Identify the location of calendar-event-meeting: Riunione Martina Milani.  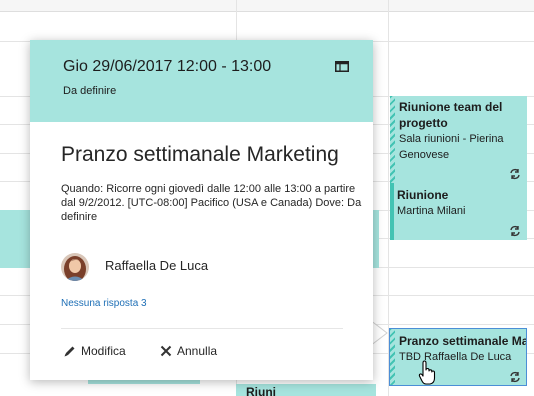
(458, 211).